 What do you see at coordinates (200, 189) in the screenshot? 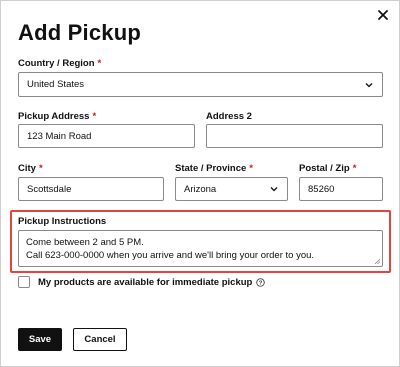
I see `state-value: Arizona` at bounding box center [200, 189].